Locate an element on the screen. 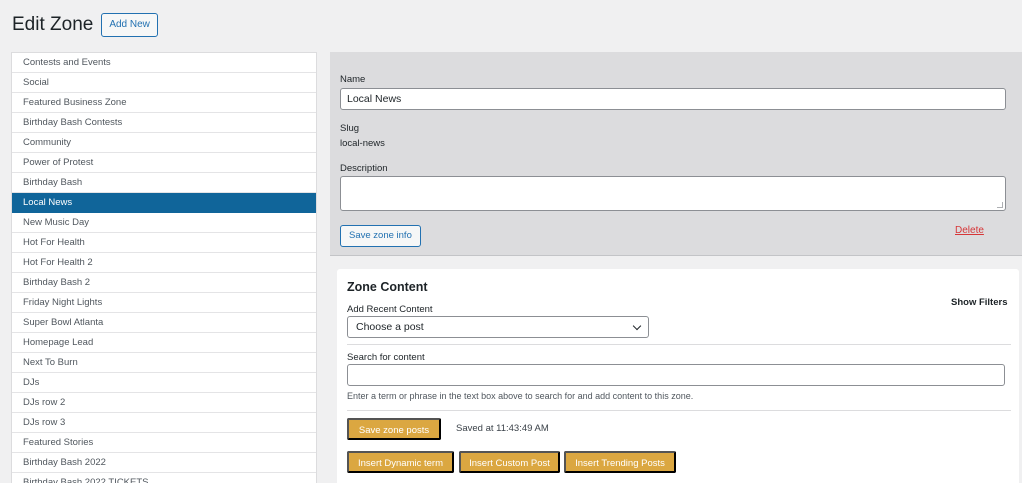 This screenshot has height=483, width=1022. slug-value: local-news is located at coordinates (362, 143).